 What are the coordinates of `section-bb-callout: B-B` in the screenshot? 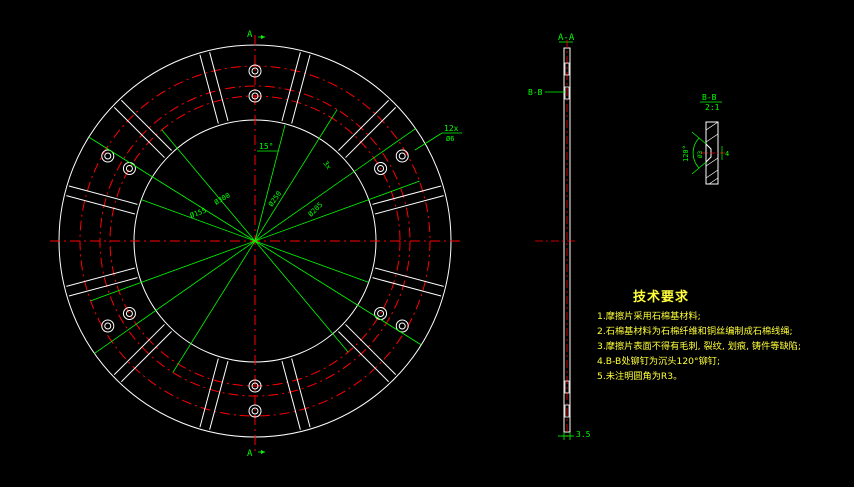 It's located at (535, 92).